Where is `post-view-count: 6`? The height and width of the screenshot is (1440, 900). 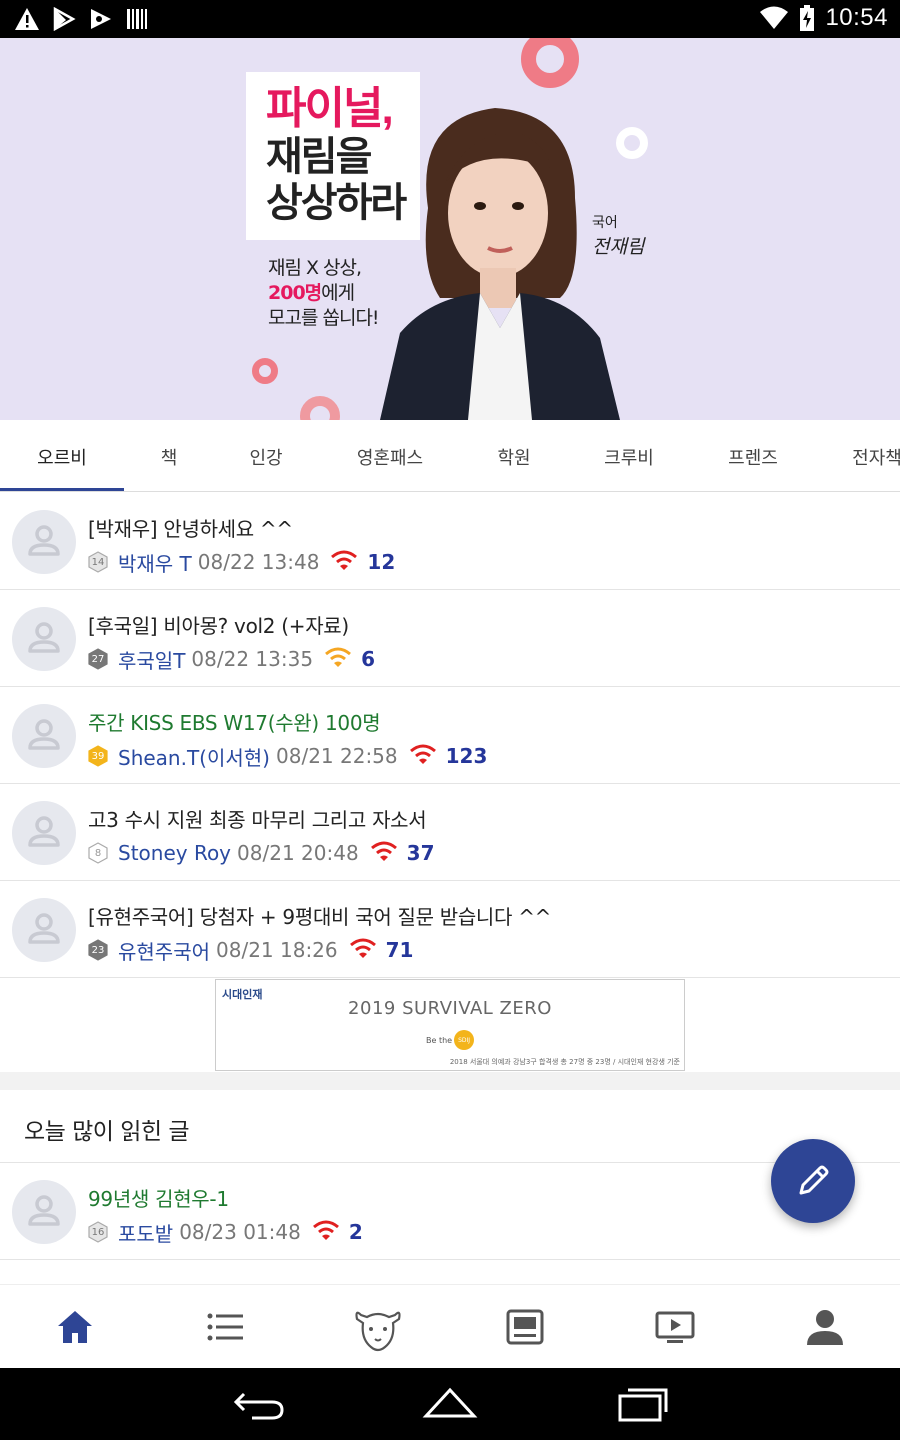 post-view-count: 6 is located at coordinates (368, 659).